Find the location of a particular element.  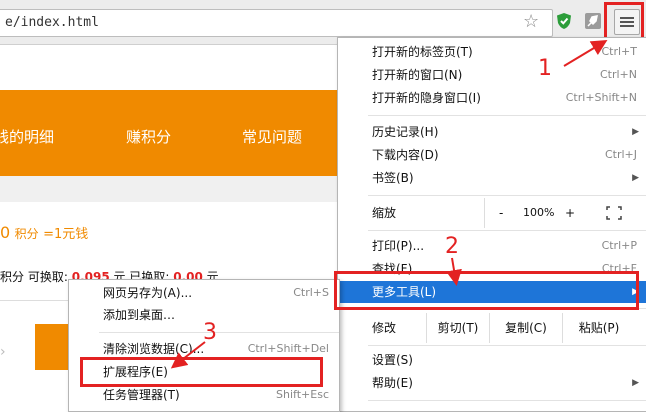

step-number-1: 1 is located at coordinates (545, 68).